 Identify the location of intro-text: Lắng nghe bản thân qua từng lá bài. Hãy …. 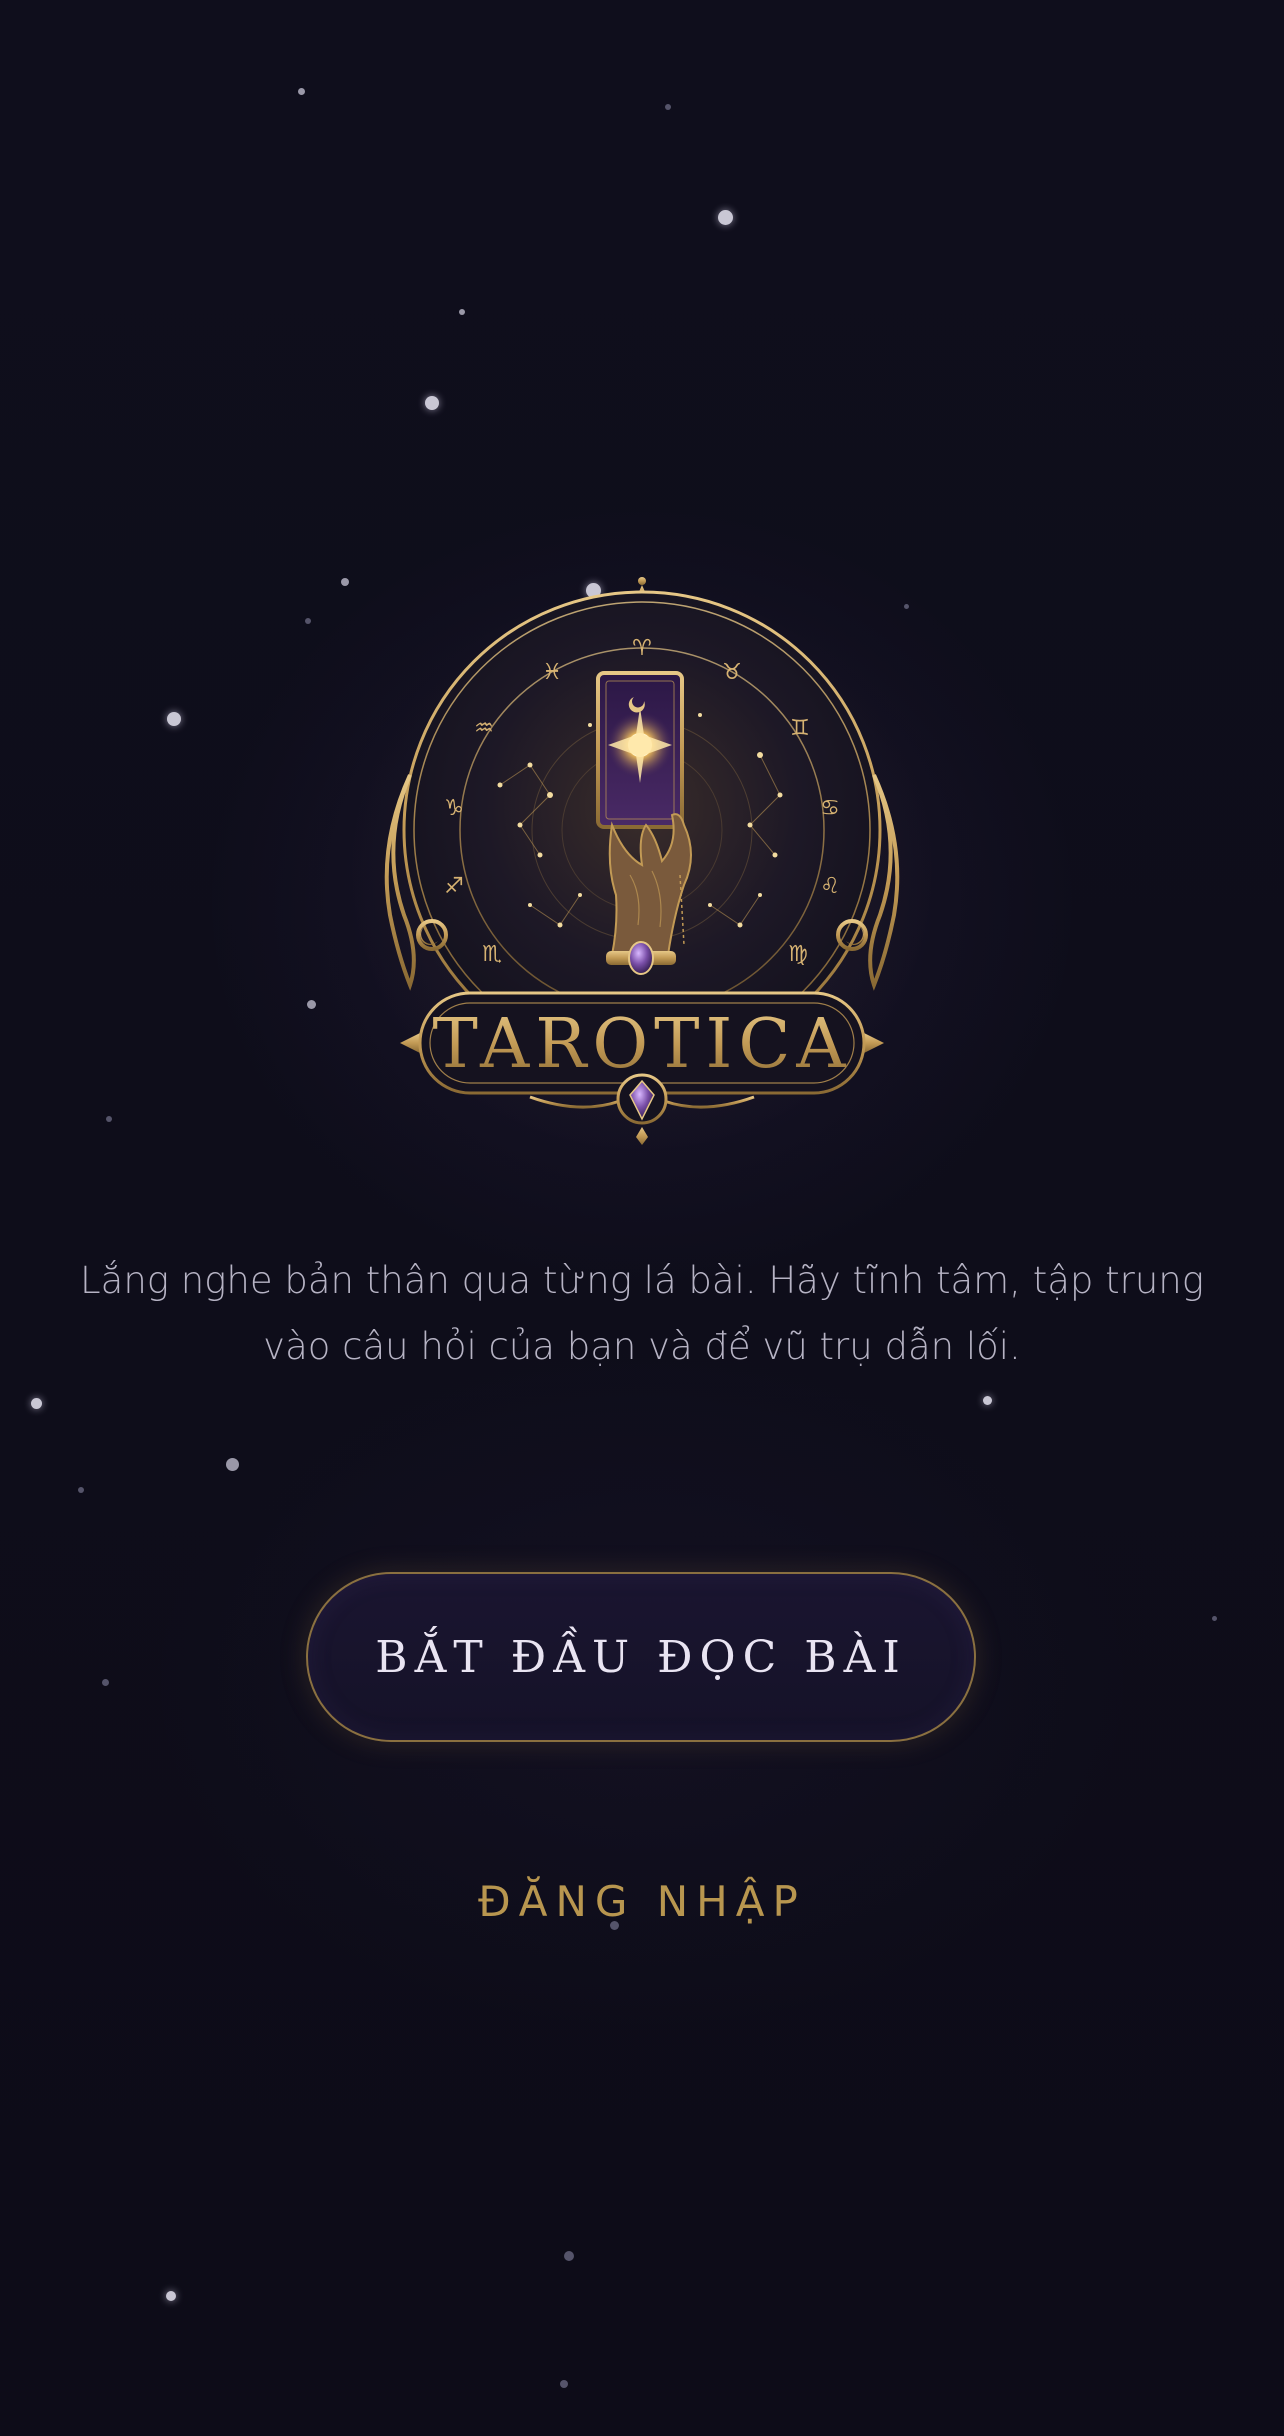
(642, 1314).